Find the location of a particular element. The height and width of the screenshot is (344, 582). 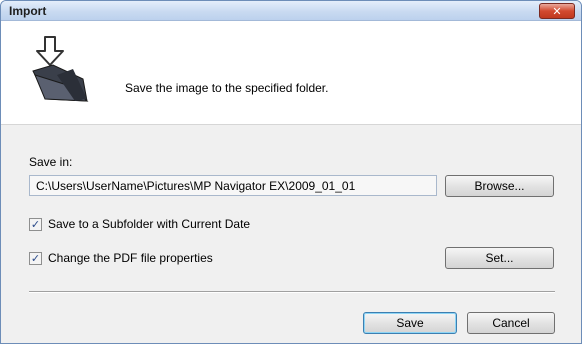

header-description: Save the image to the specified folder. is located at coordinates (227, 88).